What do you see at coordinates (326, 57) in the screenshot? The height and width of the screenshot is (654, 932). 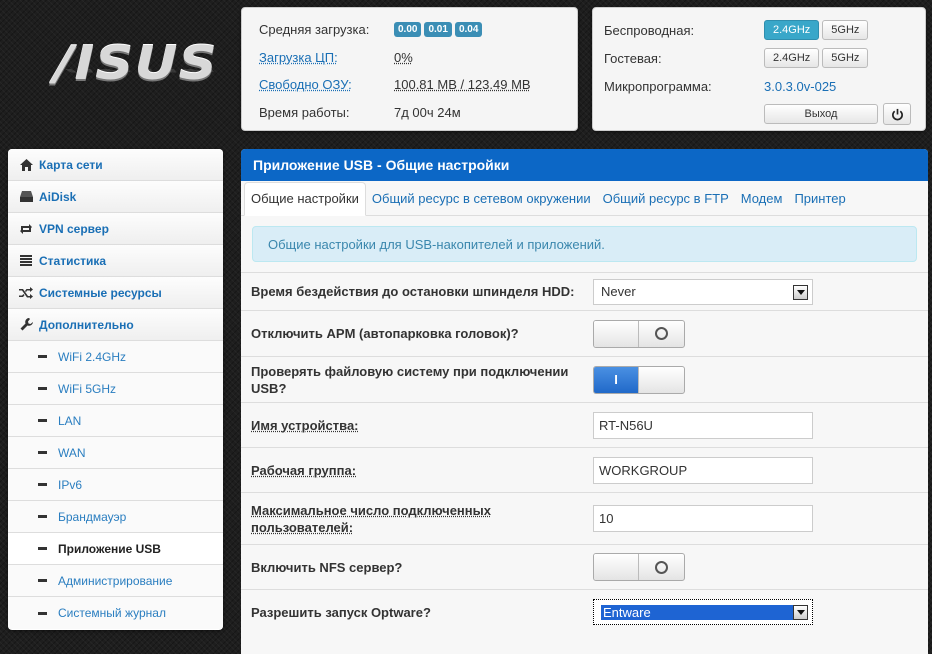 I see `cpu-link: Загрузка ЦП:` at bounding box center [326, 57].